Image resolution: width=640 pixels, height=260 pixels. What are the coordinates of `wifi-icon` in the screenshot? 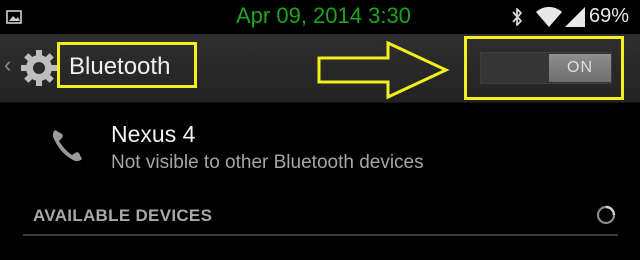 It's located at (549, 16).